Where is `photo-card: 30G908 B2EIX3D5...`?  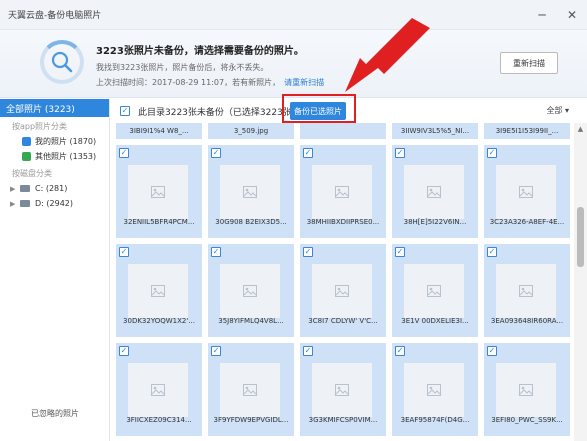
photo-card: 30G908 B2EIX3D5... is located at coordinates (251, 191).